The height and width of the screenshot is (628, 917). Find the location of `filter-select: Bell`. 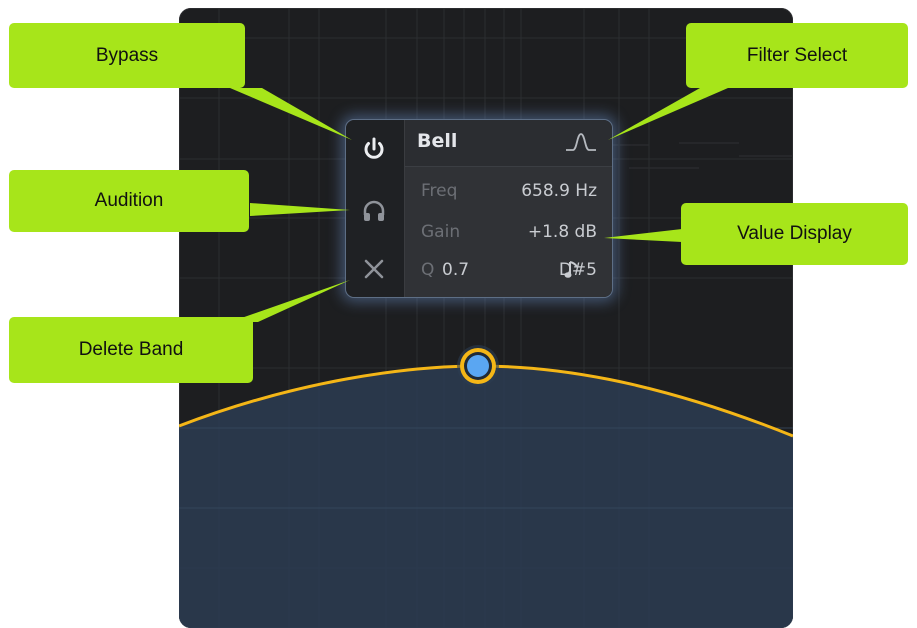

filter-select: Bell is located at coordinates (508, 143).